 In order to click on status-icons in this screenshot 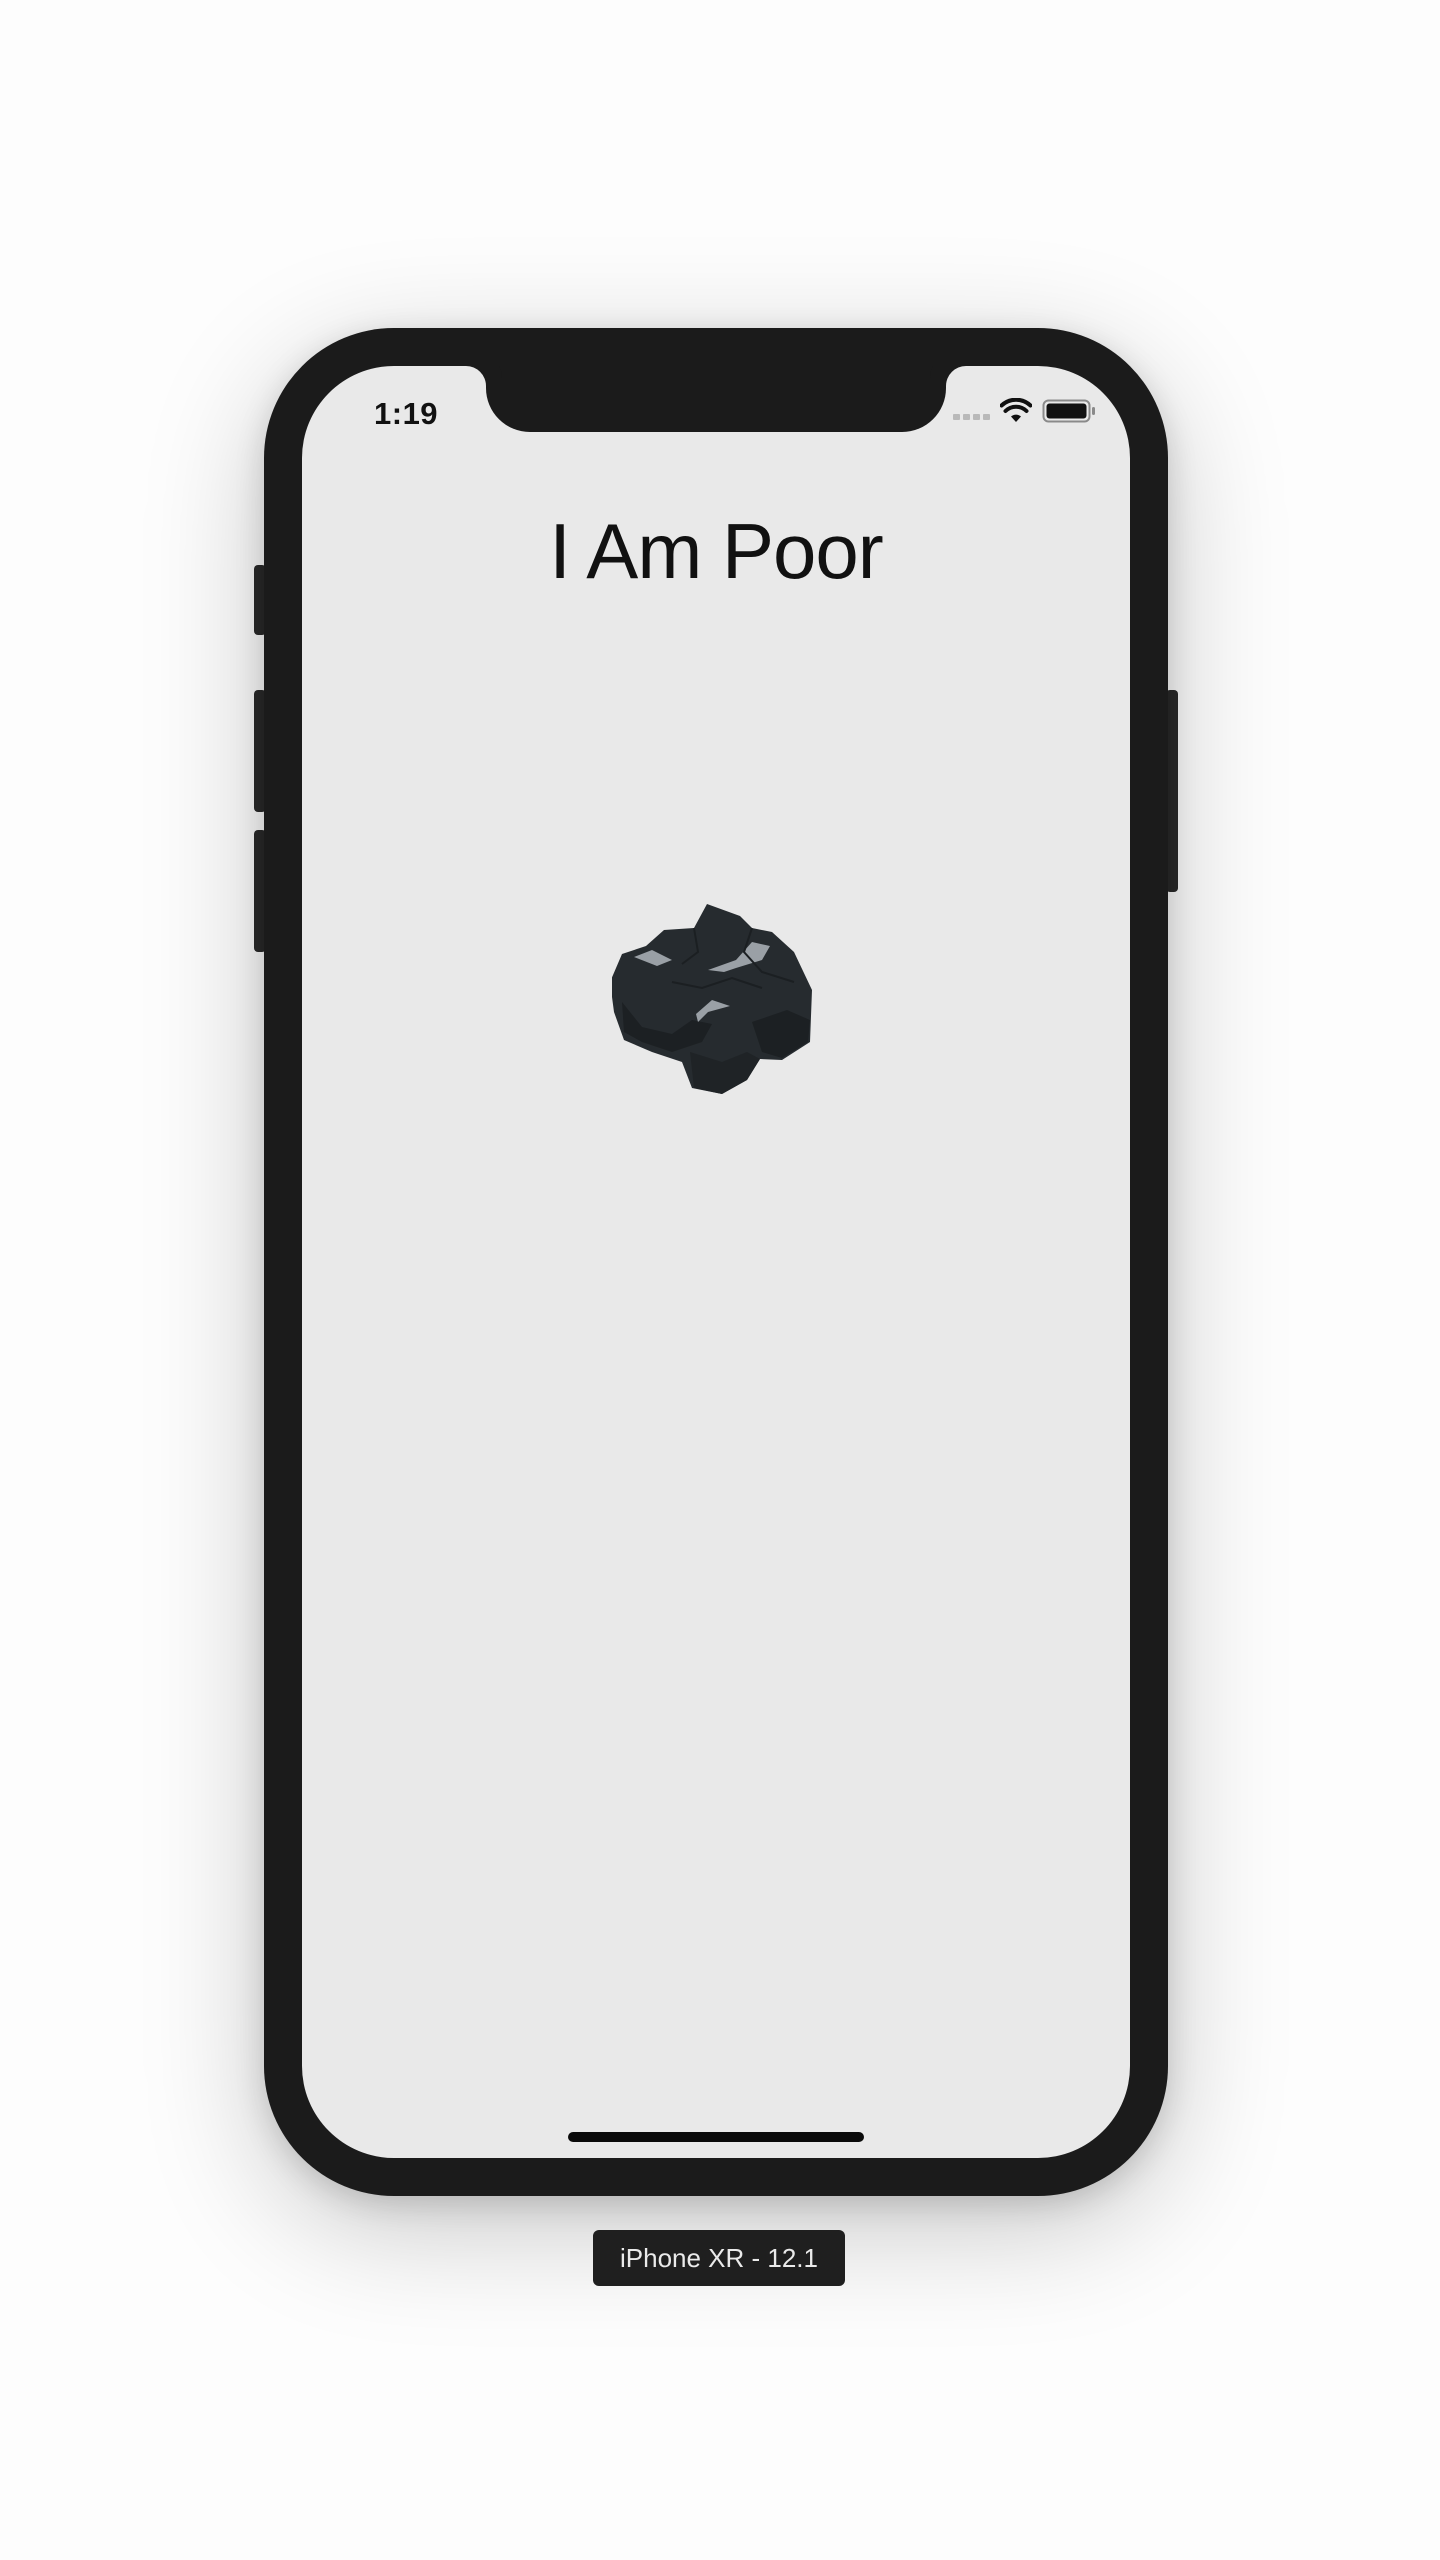, I will do `click(1024, 411)`.